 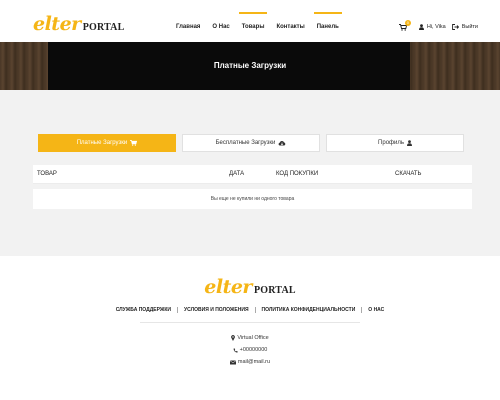 What do you see at coordinates (216, 310) in the screenshot?
I see `footer-link-terms: УСЛОВИЯ И ПОЛОЖЕНИЯ` at bounding box center [216, 310].